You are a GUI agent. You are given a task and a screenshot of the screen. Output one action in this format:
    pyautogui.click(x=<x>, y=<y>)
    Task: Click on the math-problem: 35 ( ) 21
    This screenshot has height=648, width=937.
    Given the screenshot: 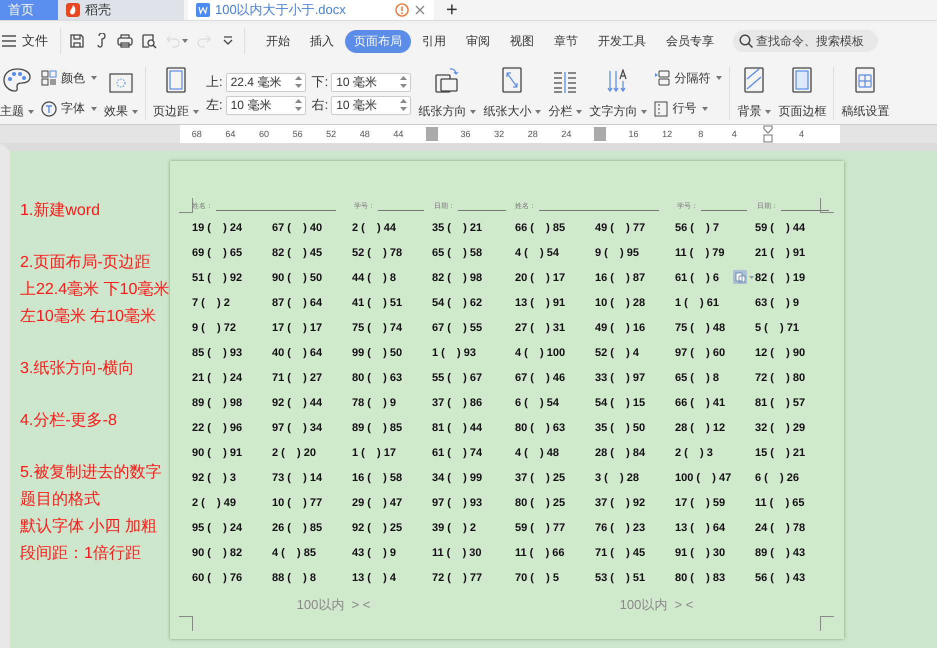 What is the action you would take?
    pyautogui.click(x=457, y=228)
    